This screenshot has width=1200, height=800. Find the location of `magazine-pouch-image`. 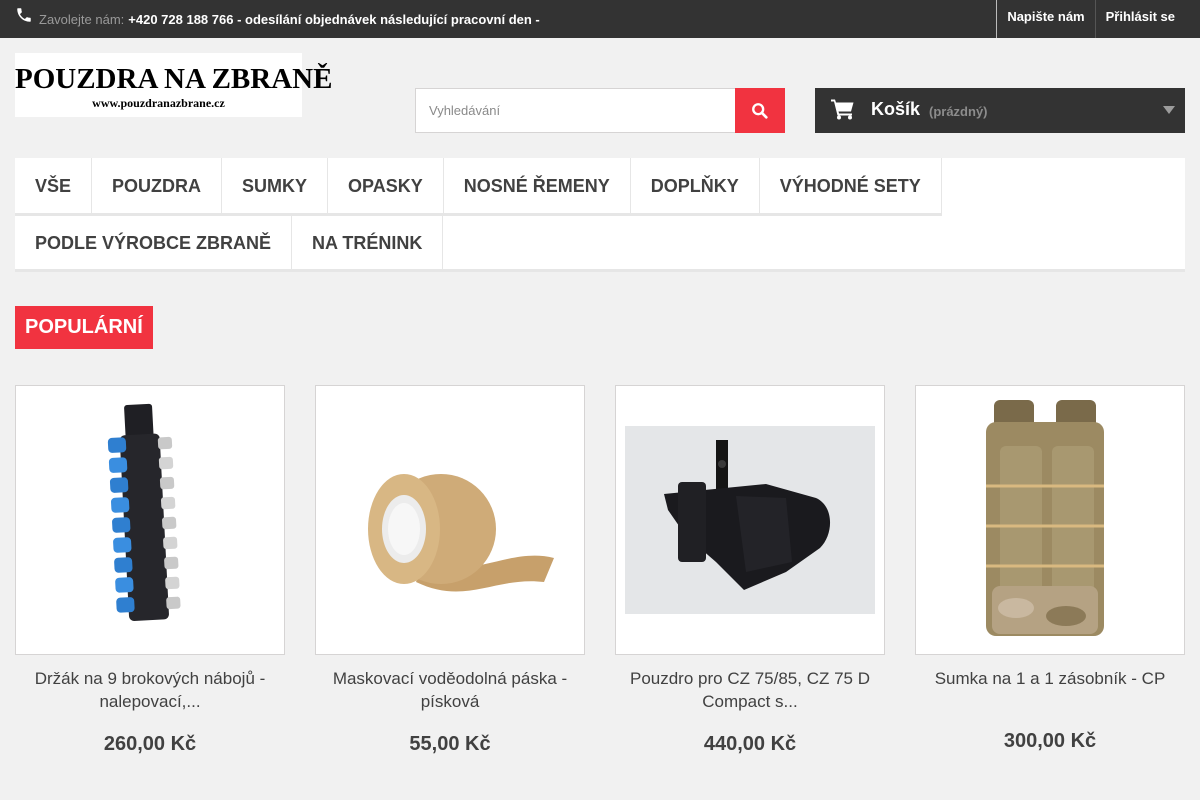

magazine-pouch-image is located at coordinates (1045, 518).